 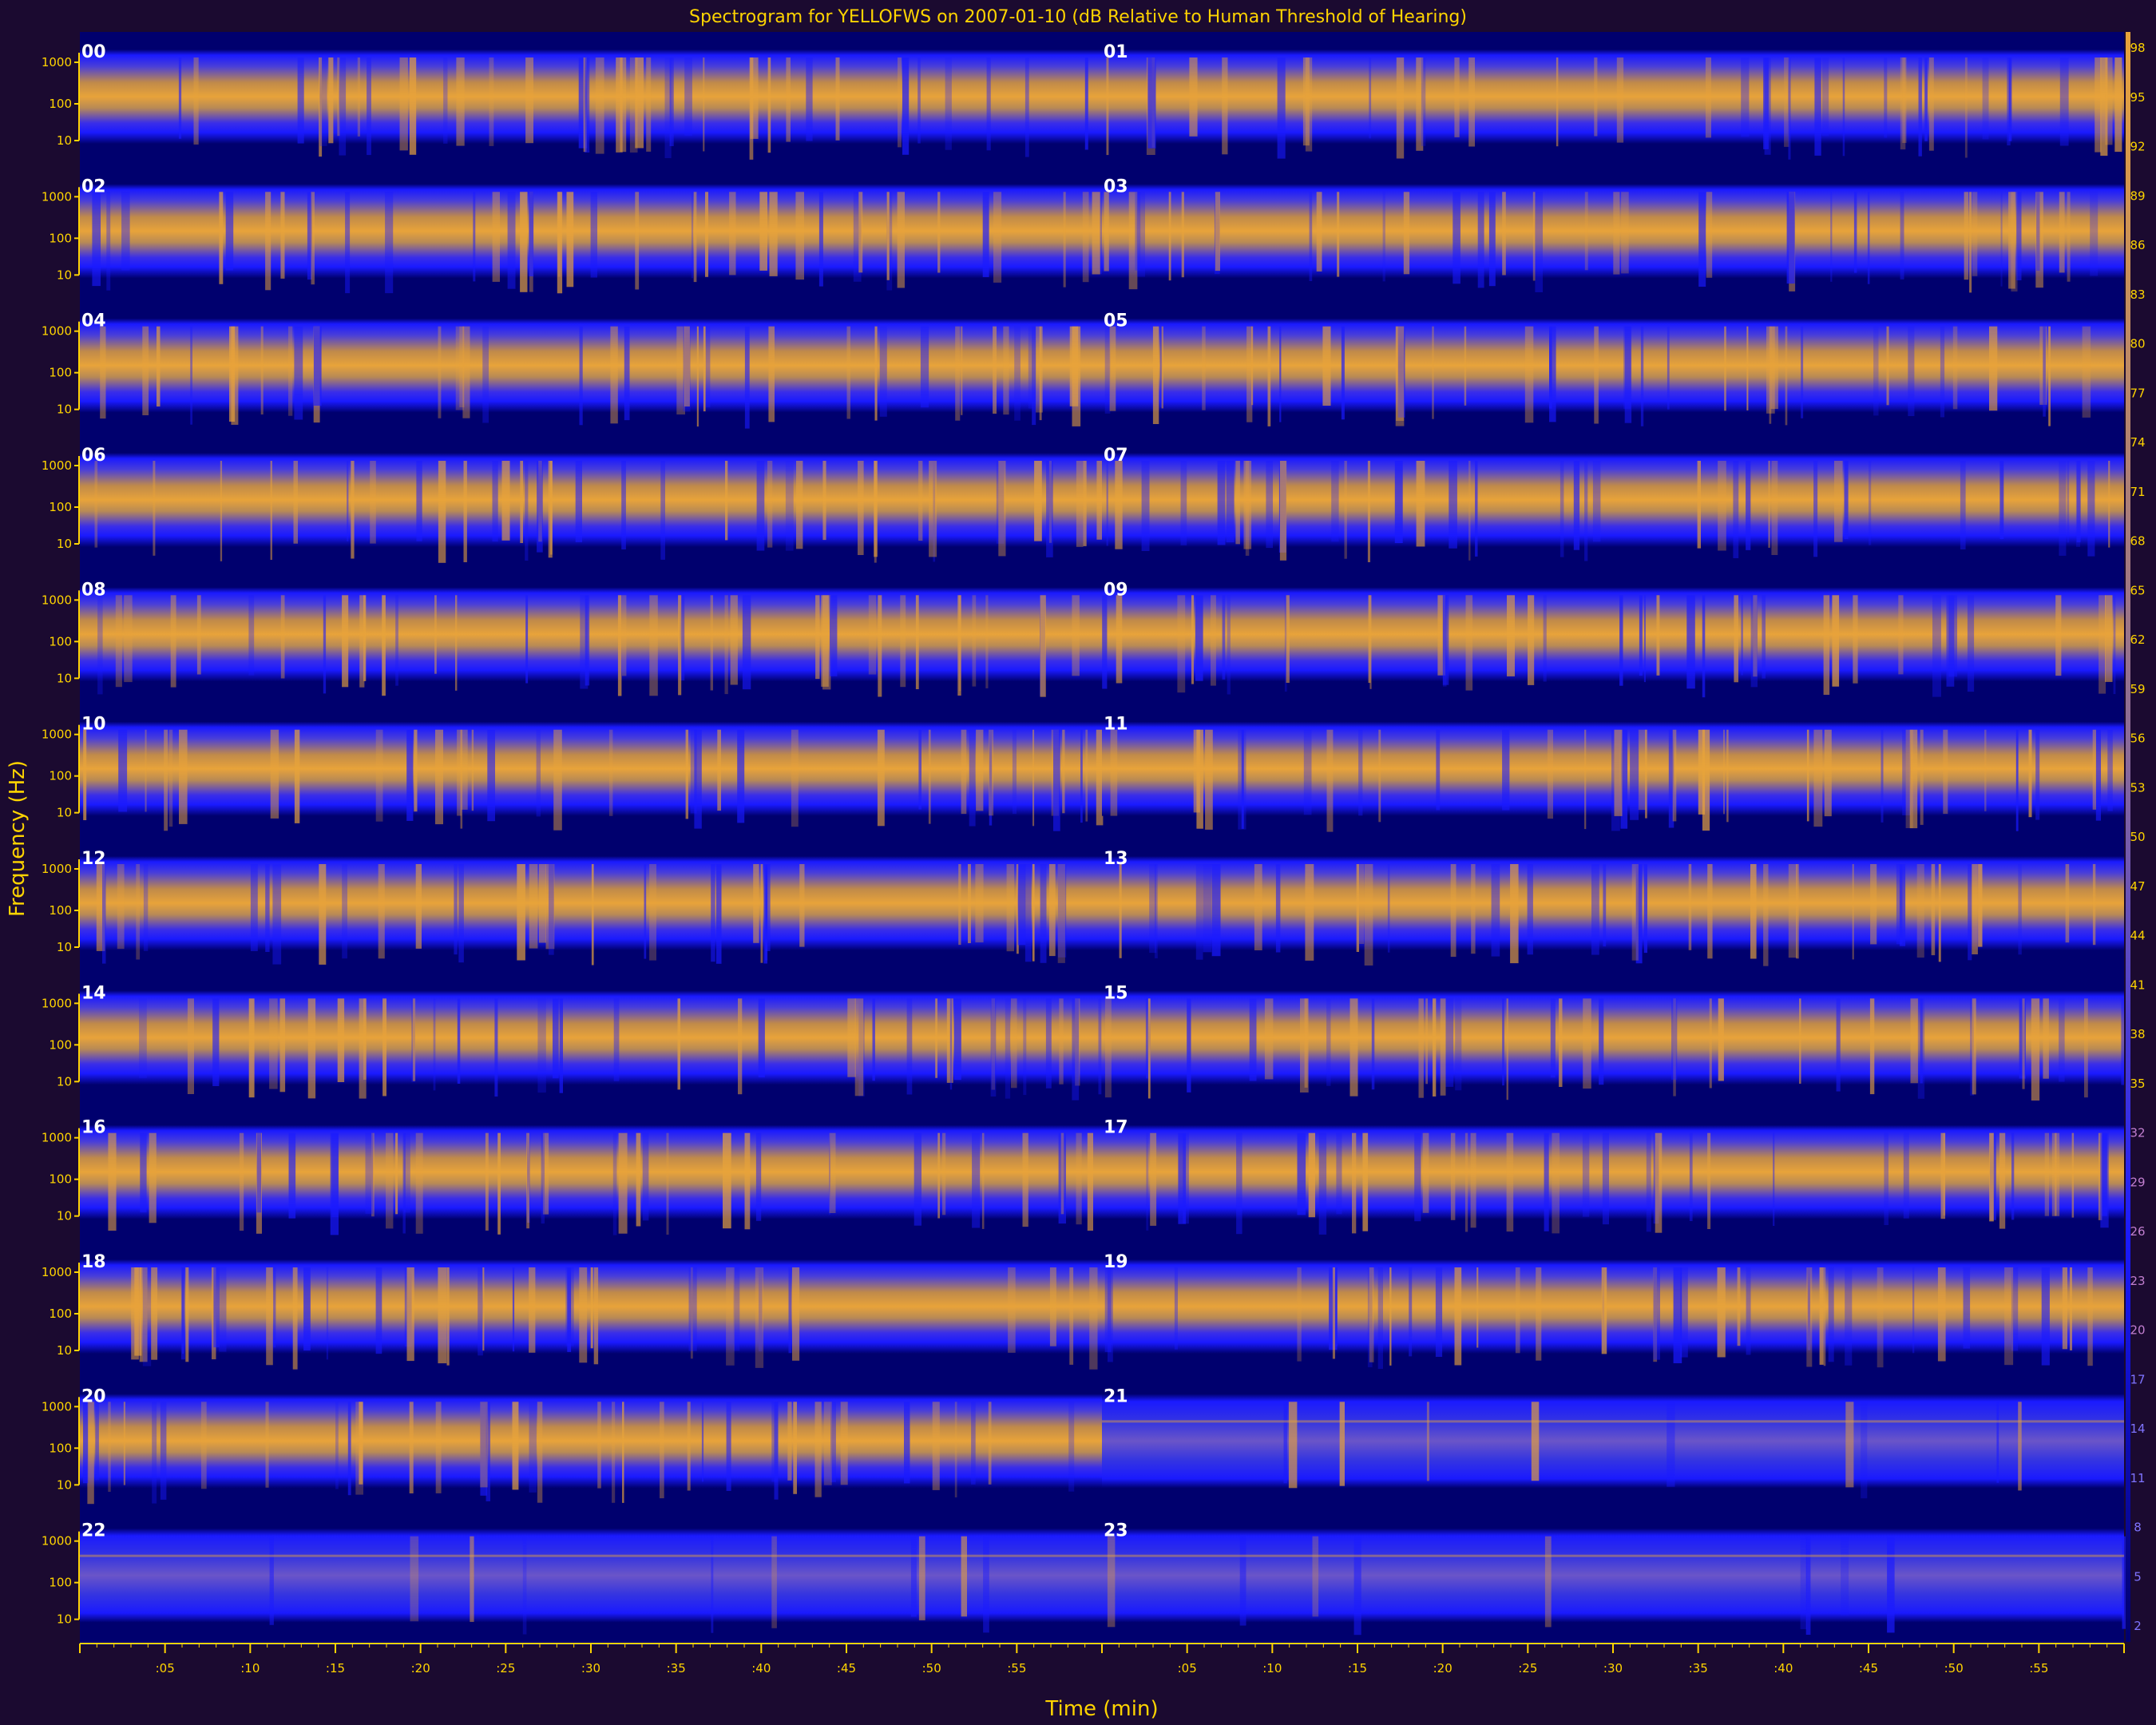 I want to click on hour-label: 12, so click(x=93, y=859).